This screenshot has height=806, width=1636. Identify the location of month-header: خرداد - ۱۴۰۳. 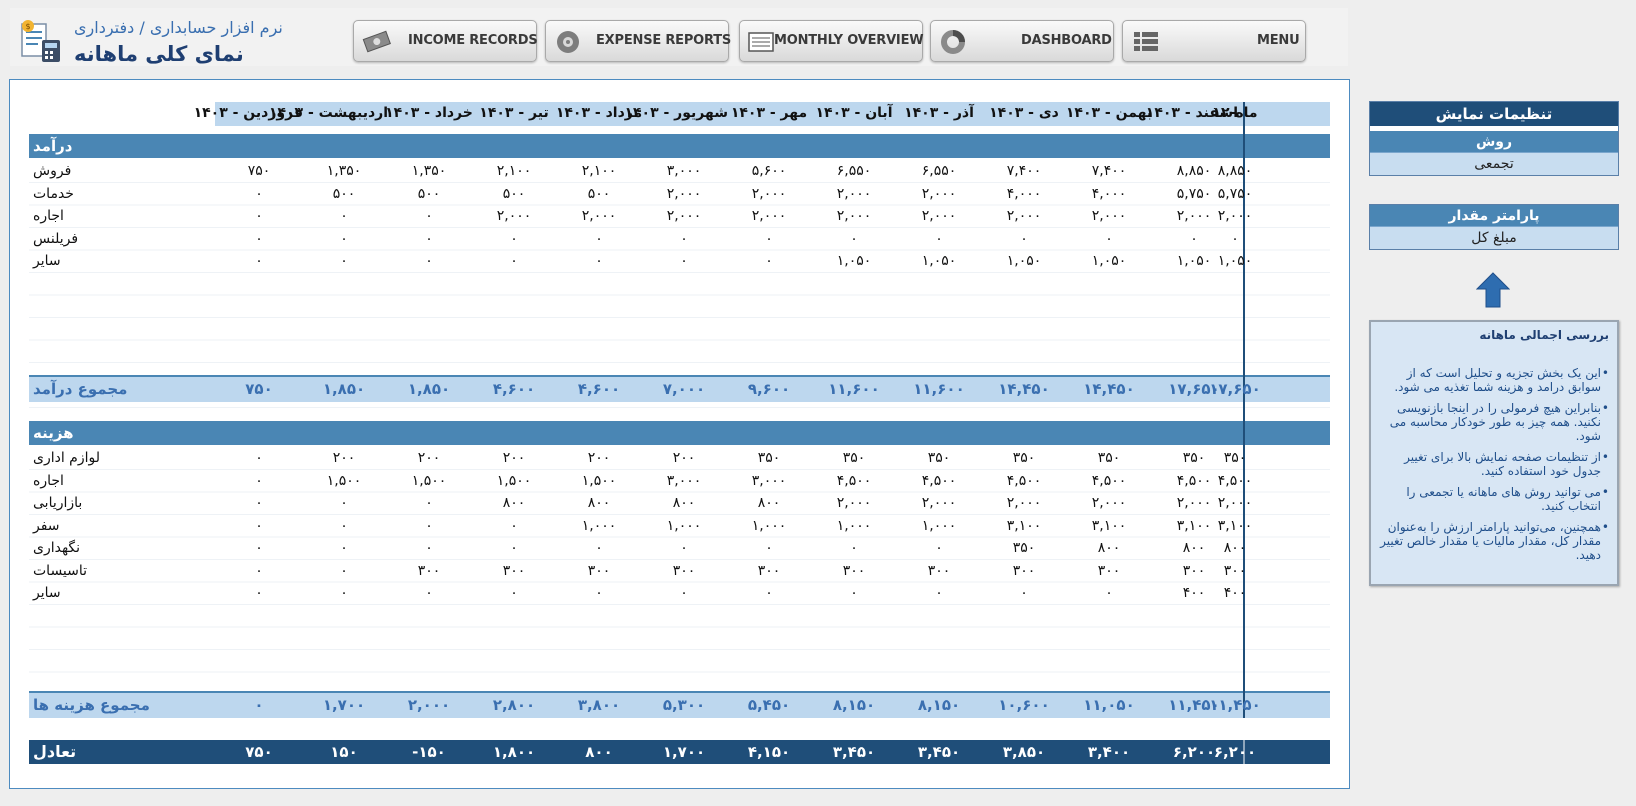
(429, 113).